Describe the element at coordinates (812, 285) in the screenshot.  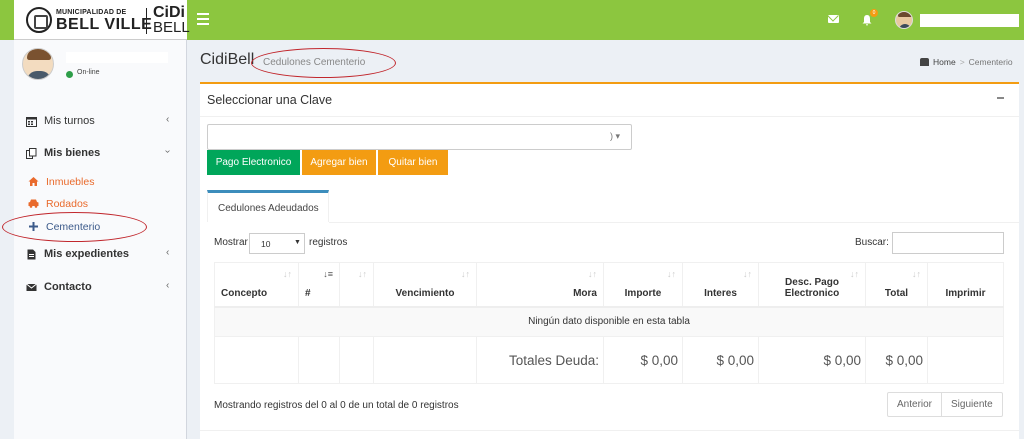
I see `column-header: ↓↑ Desc. Pago Electronico` at that location.